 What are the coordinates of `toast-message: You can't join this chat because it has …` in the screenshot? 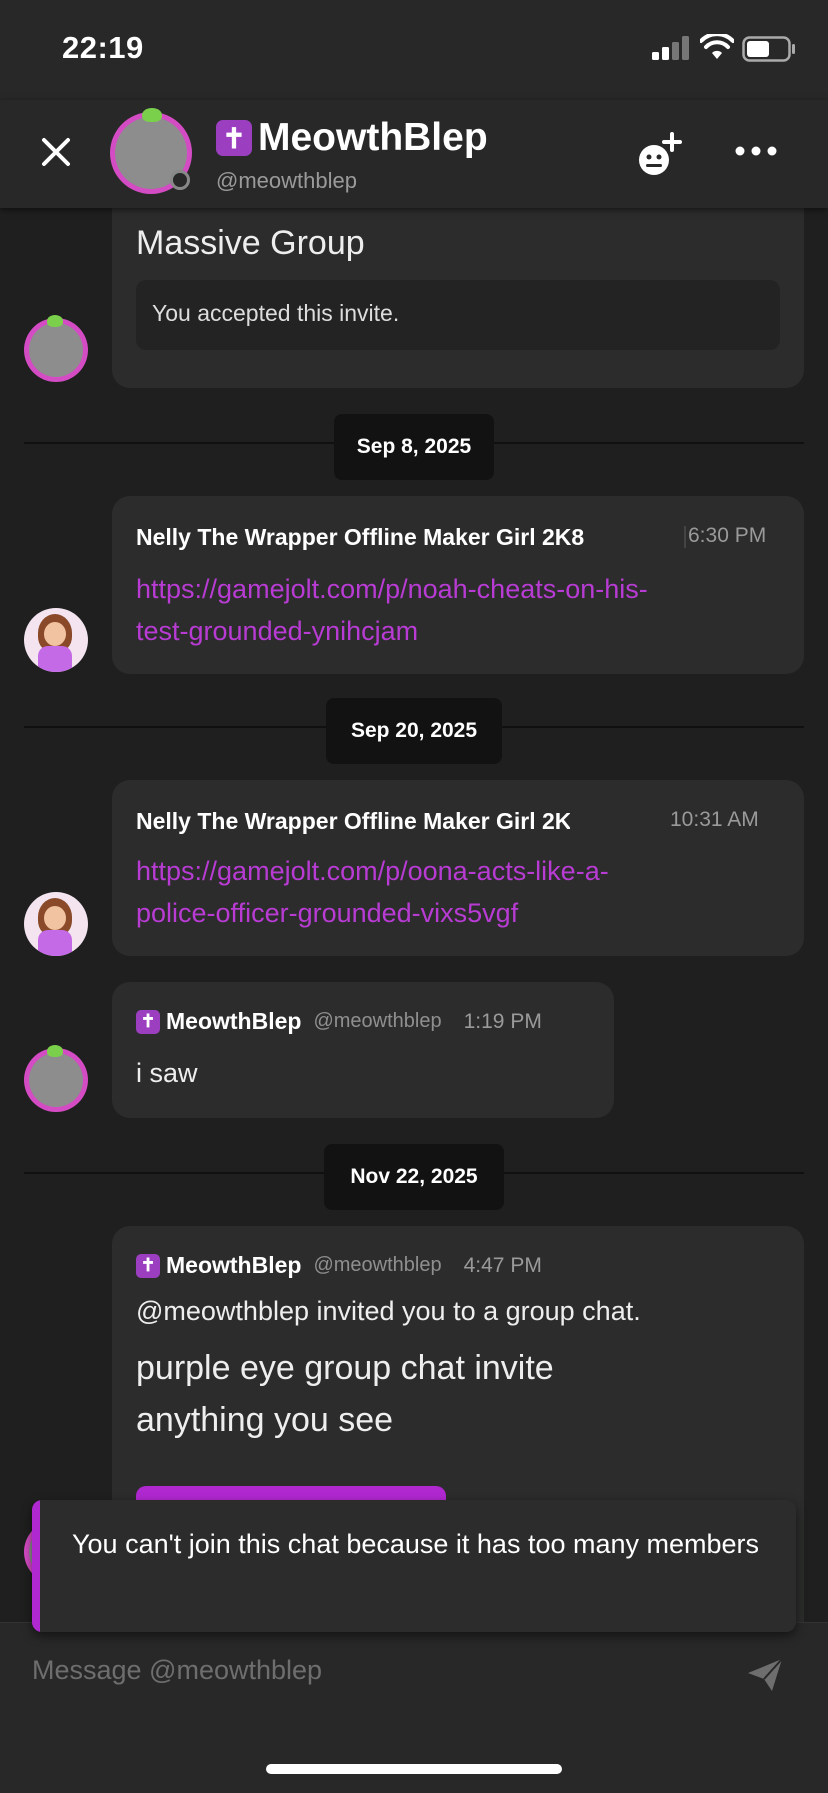 It's located at (416, 1544).